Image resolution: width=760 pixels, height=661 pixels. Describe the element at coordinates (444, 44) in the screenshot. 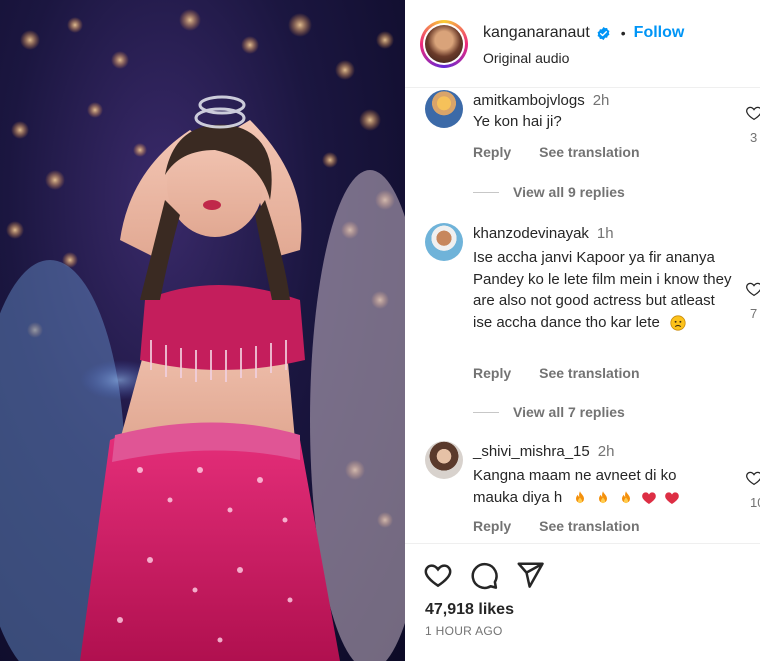

I see `author-avatar` at that location.